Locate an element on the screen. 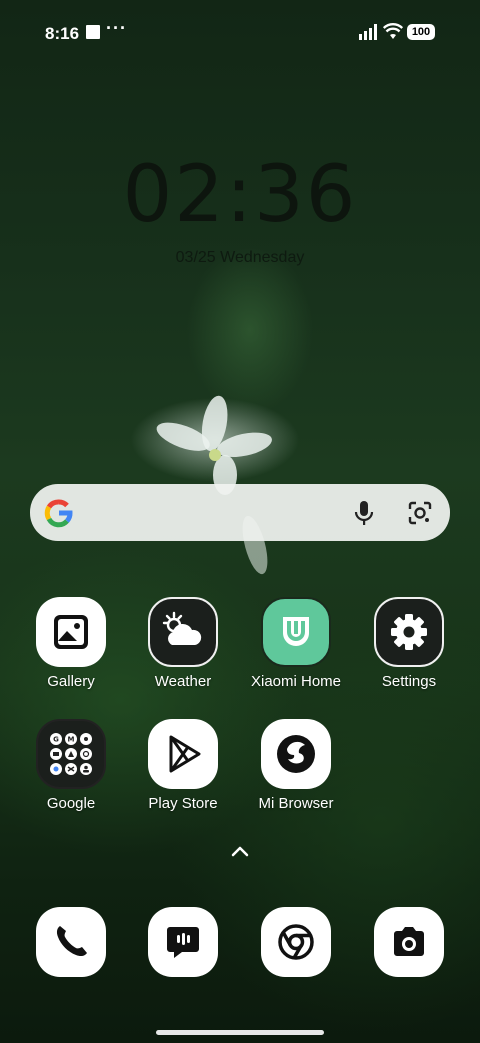 The image size is (480, 1043). app-settings: Settings is located at coordinates (409, 643).